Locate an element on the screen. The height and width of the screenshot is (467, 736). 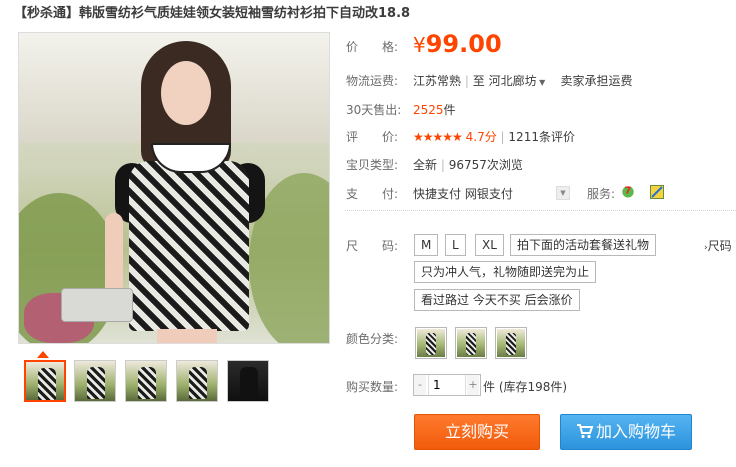
quality-guarantee-icon is located at coordinates (657, 191).